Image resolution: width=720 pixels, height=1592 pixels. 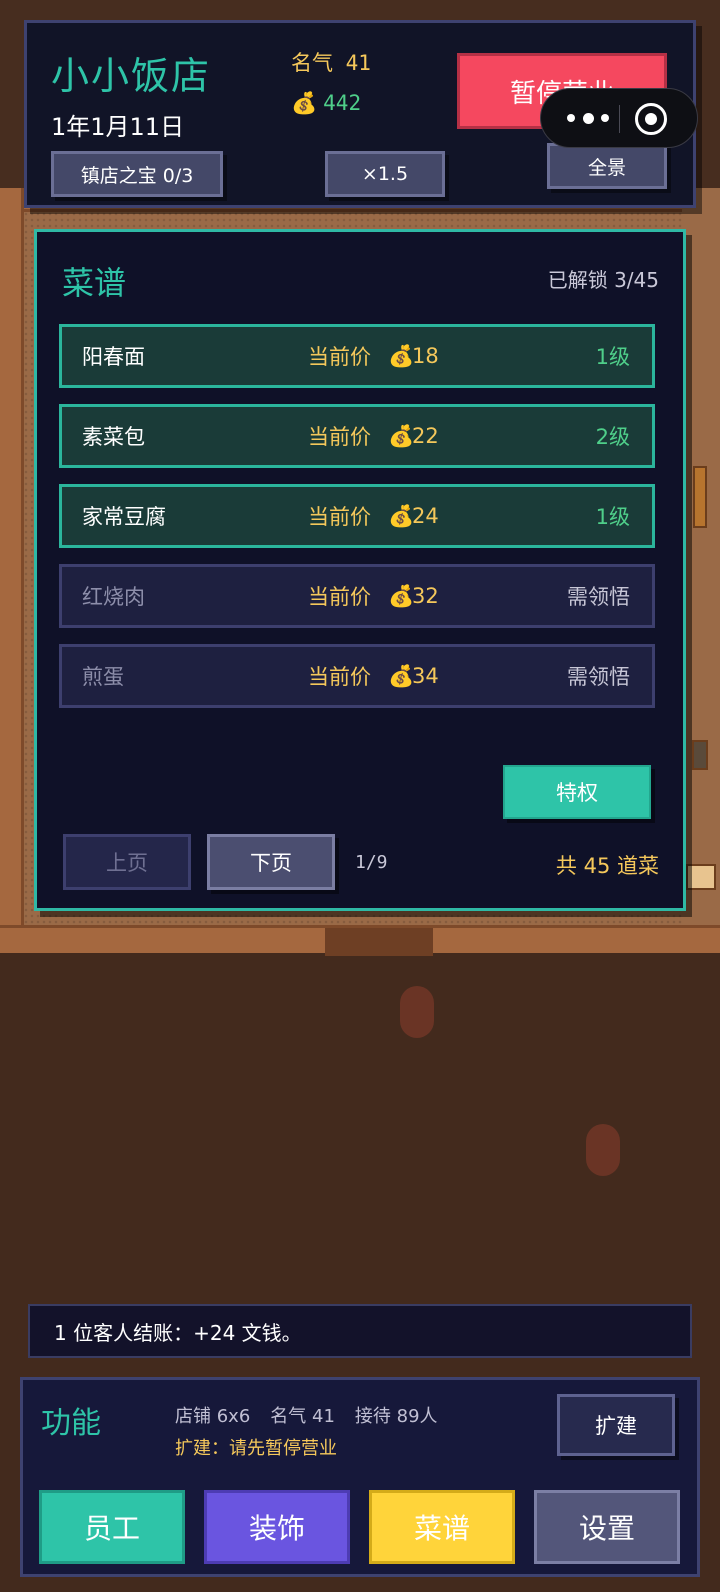 I want to click on recipe-row: 阳春面 当前价 💰 18 1级, so click(x=357, y=356).